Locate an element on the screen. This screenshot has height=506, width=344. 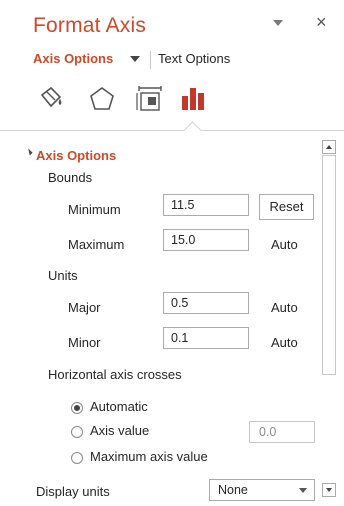
horizontal-axis-crosses-label: Horizontal axis crosses is located at coordinates (115, 374).